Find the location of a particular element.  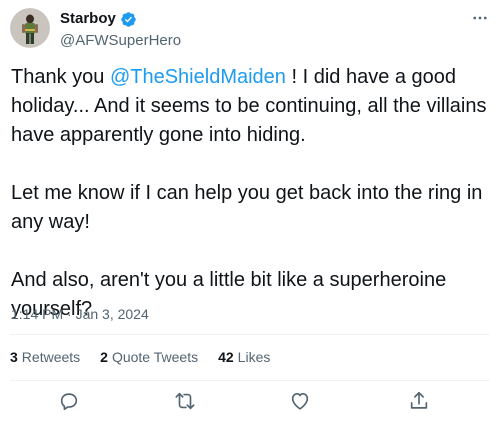

user-handle: @AFWSuperHero is located at coordinates (120, 41).